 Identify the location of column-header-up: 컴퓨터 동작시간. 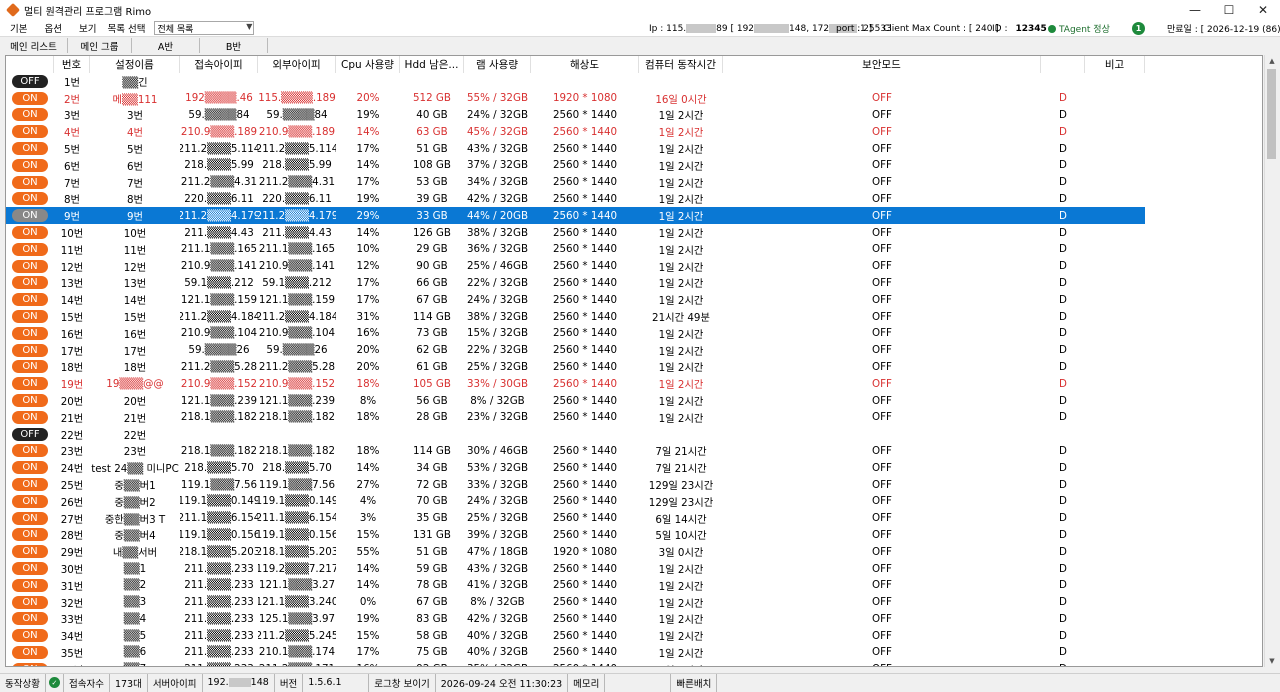
(681, 64).